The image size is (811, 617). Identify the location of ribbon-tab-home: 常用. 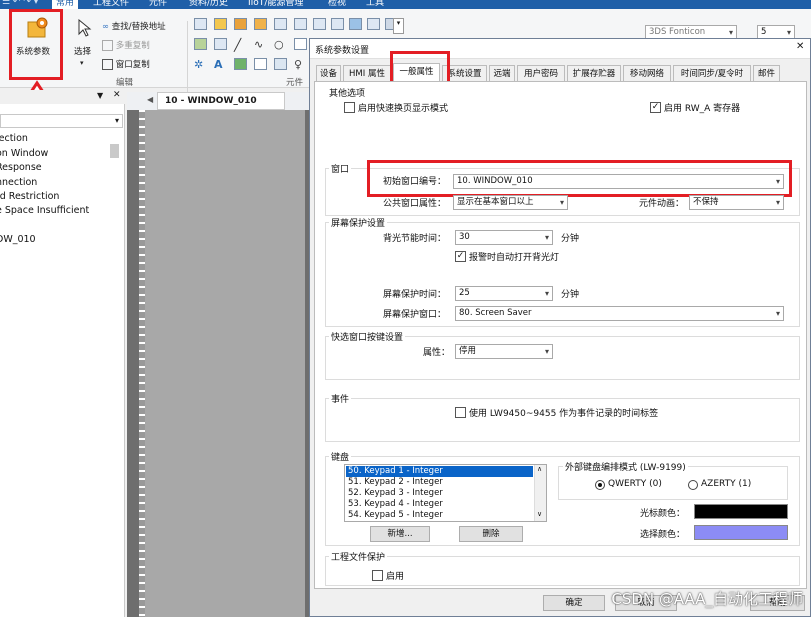
(65, 4).